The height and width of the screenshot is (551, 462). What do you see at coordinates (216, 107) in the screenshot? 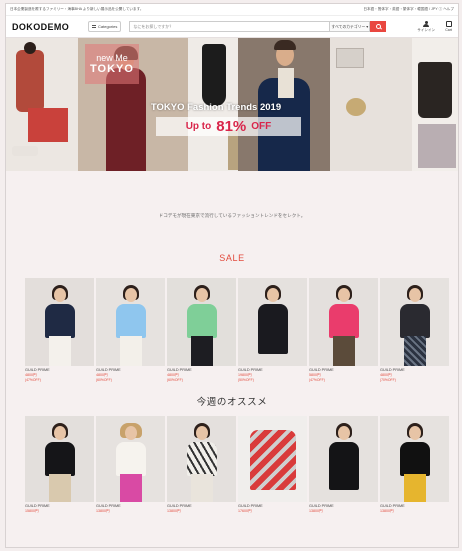
I see `hero-title: TOKYO Fashion Trends 2019` at bounding box center [216, 107].